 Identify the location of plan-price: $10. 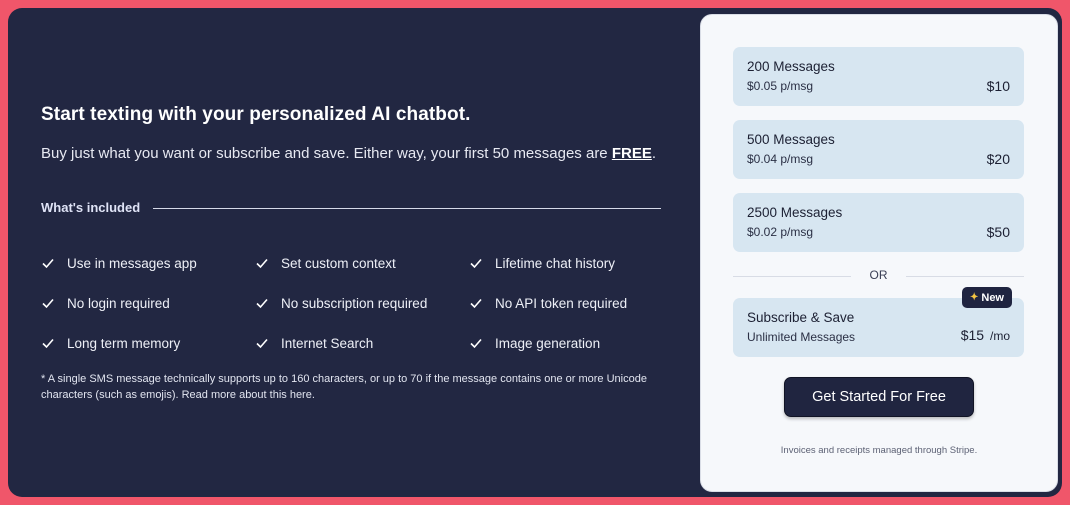
(998, 86).